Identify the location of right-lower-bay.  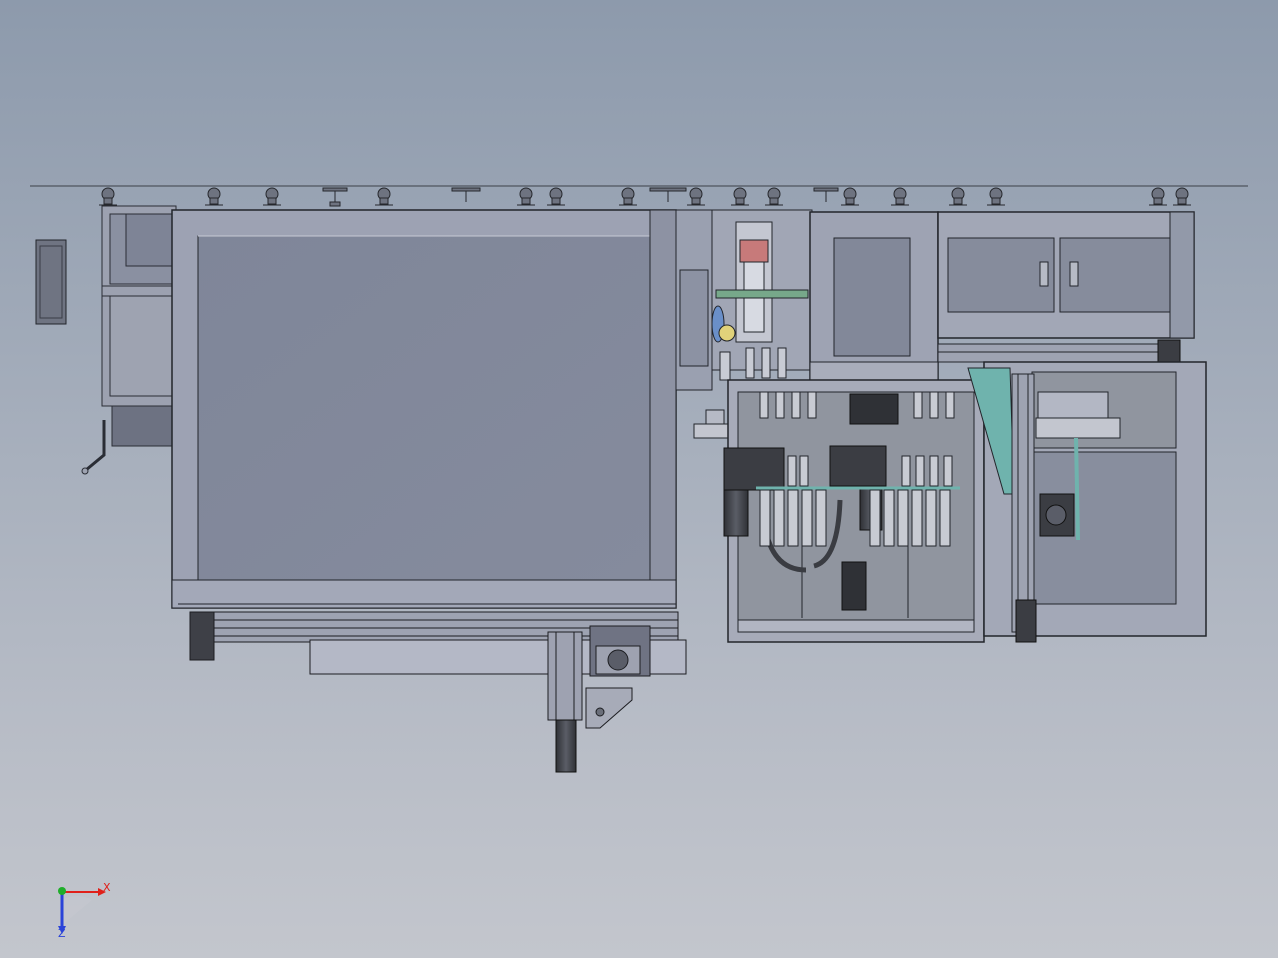
(1087, 502).